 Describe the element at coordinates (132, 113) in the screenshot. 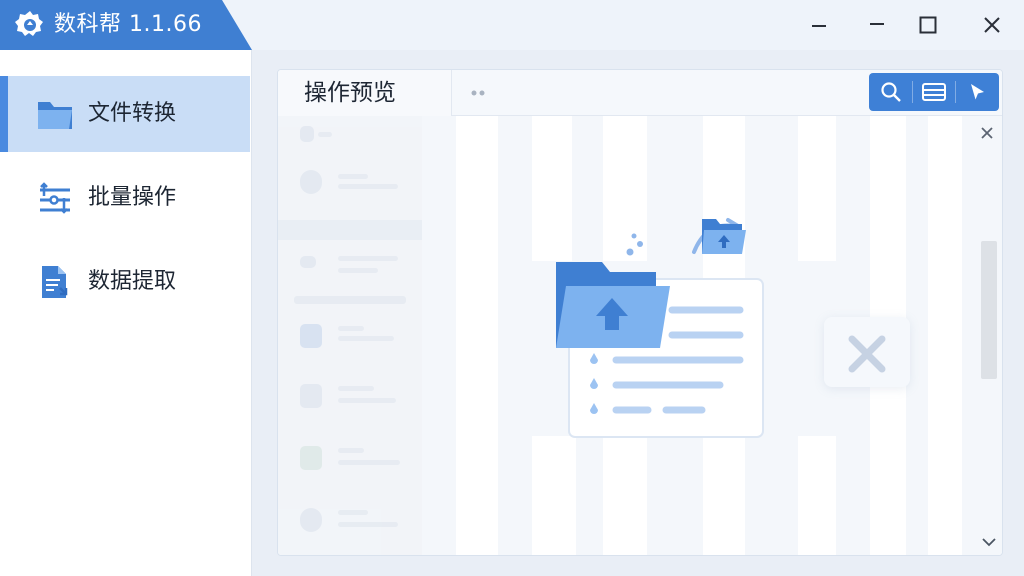

I see `sidebar-item-label: 文件转换` at that location.